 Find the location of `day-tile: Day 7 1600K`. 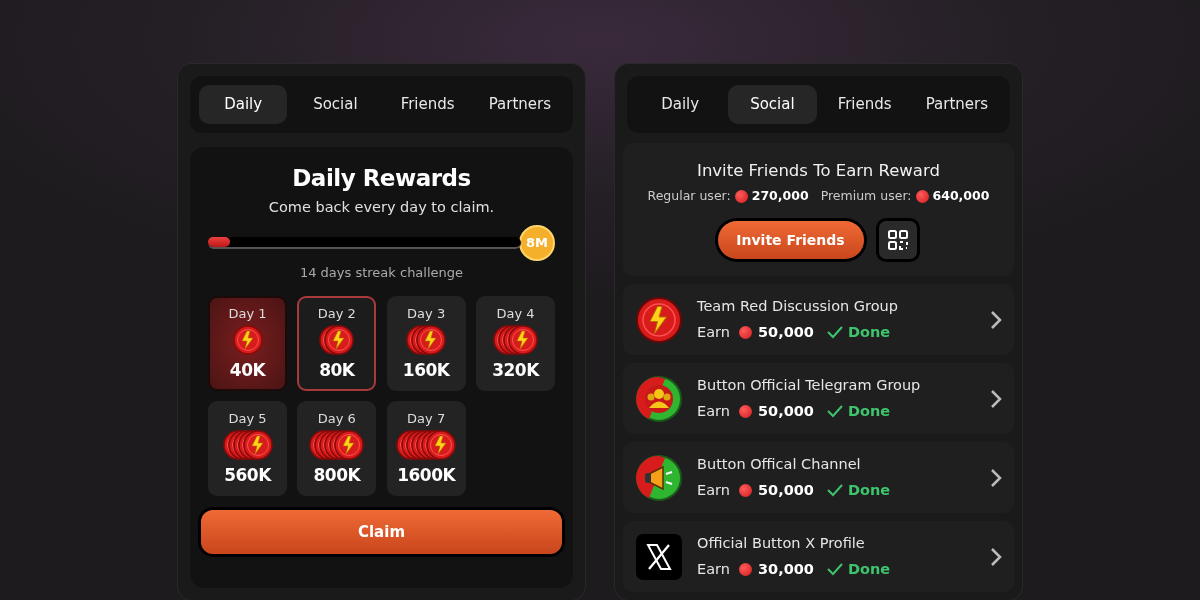

day-tile: Day 7 1600K is located at coordinates (426, 449).